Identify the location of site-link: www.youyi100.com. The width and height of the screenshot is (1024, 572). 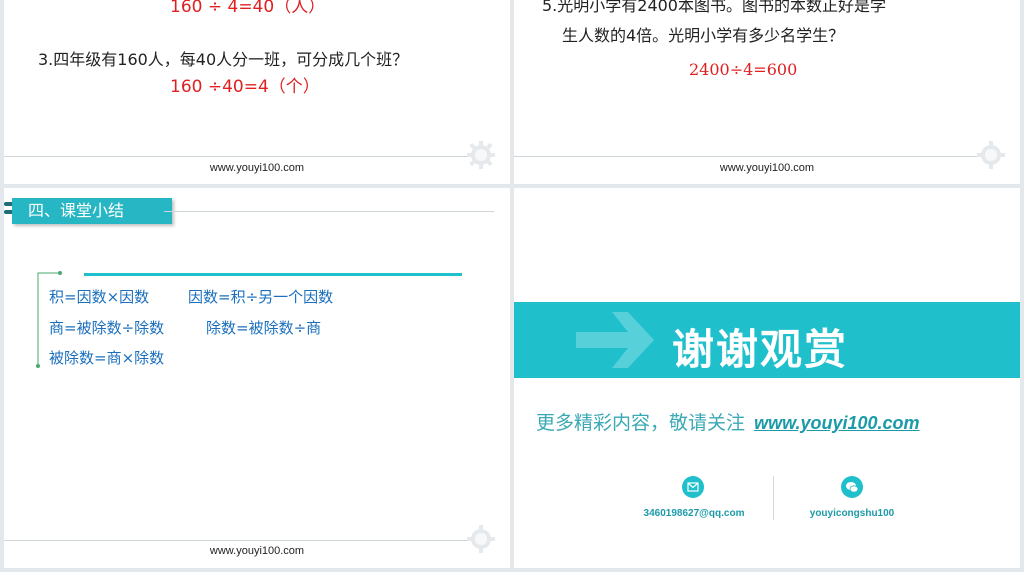
(836, 423).